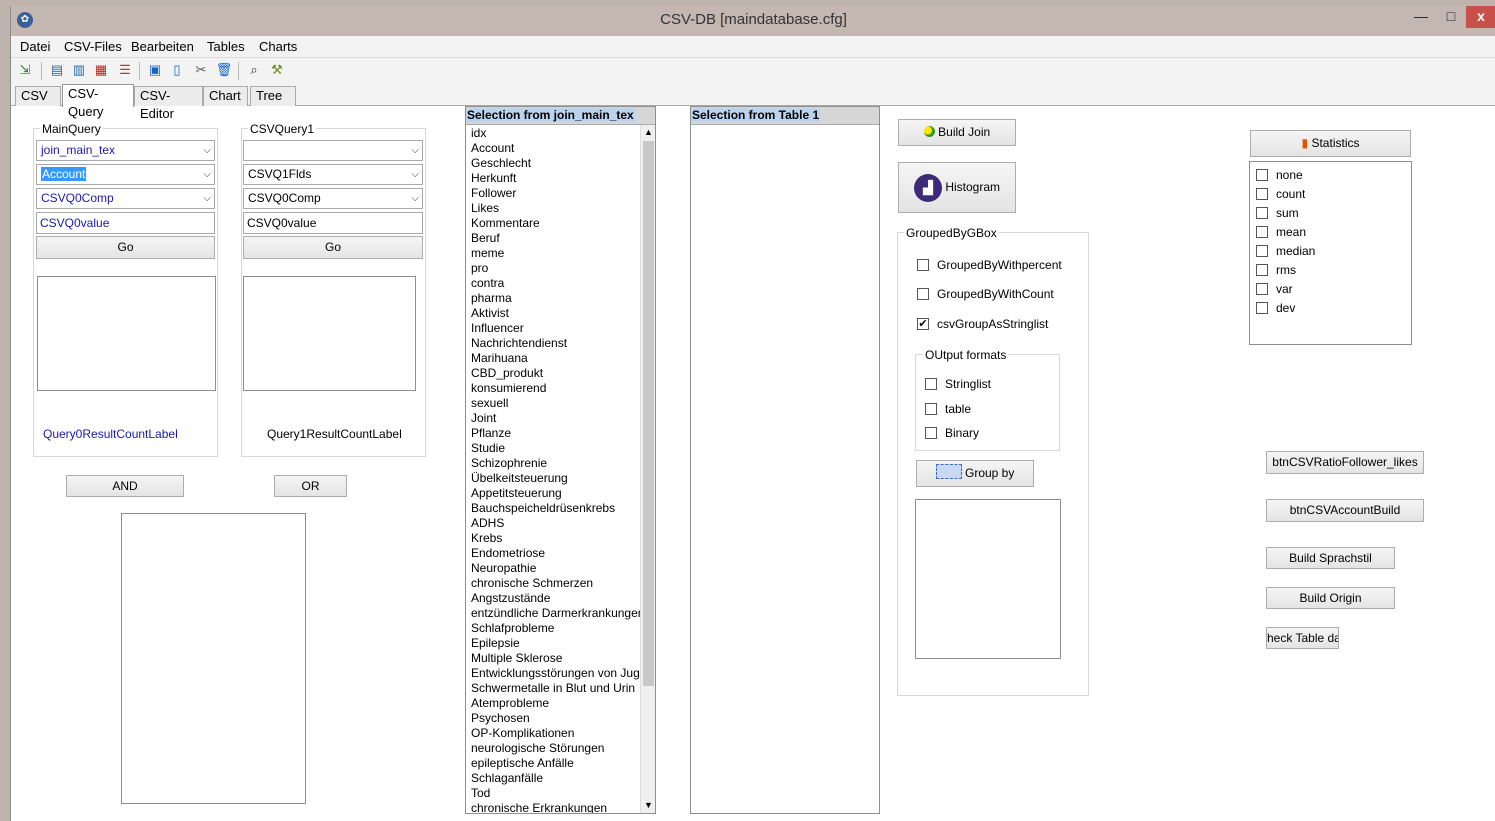  What do you see at coordinates (177, 70) in the screenshot?
I see `new-document-icon: ▯` at bounding box center [177, 70].